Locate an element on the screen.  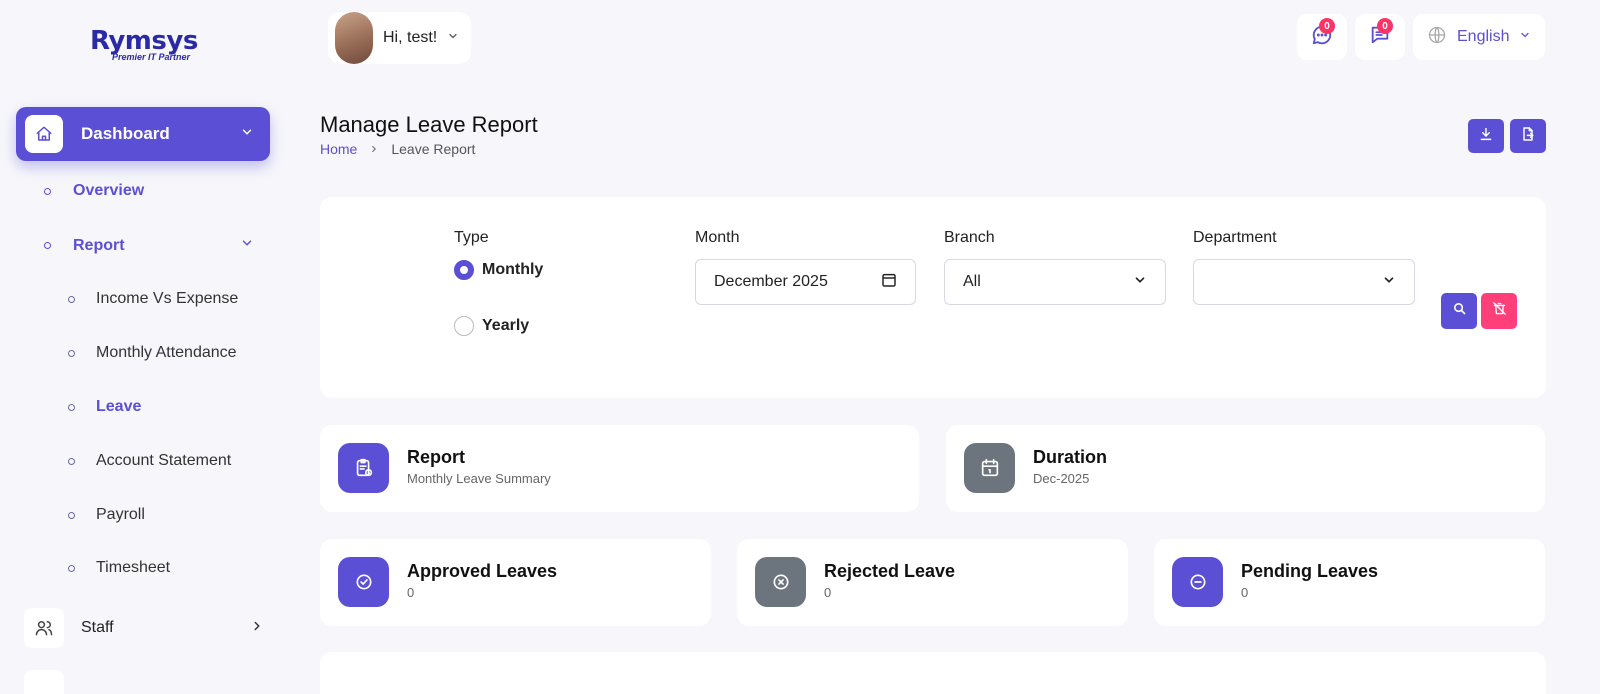
sidebar-item-label: Overview is located at coordinates (109, 190).